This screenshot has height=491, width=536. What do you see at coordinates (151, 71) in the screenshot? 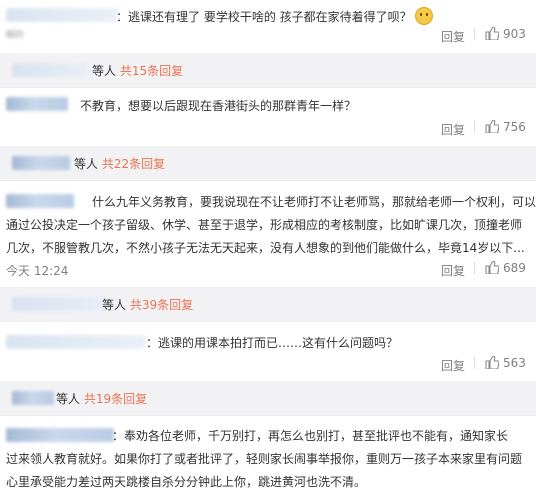
I see `reply-count-link: 共15条回复` at bounding box center [151, 71].